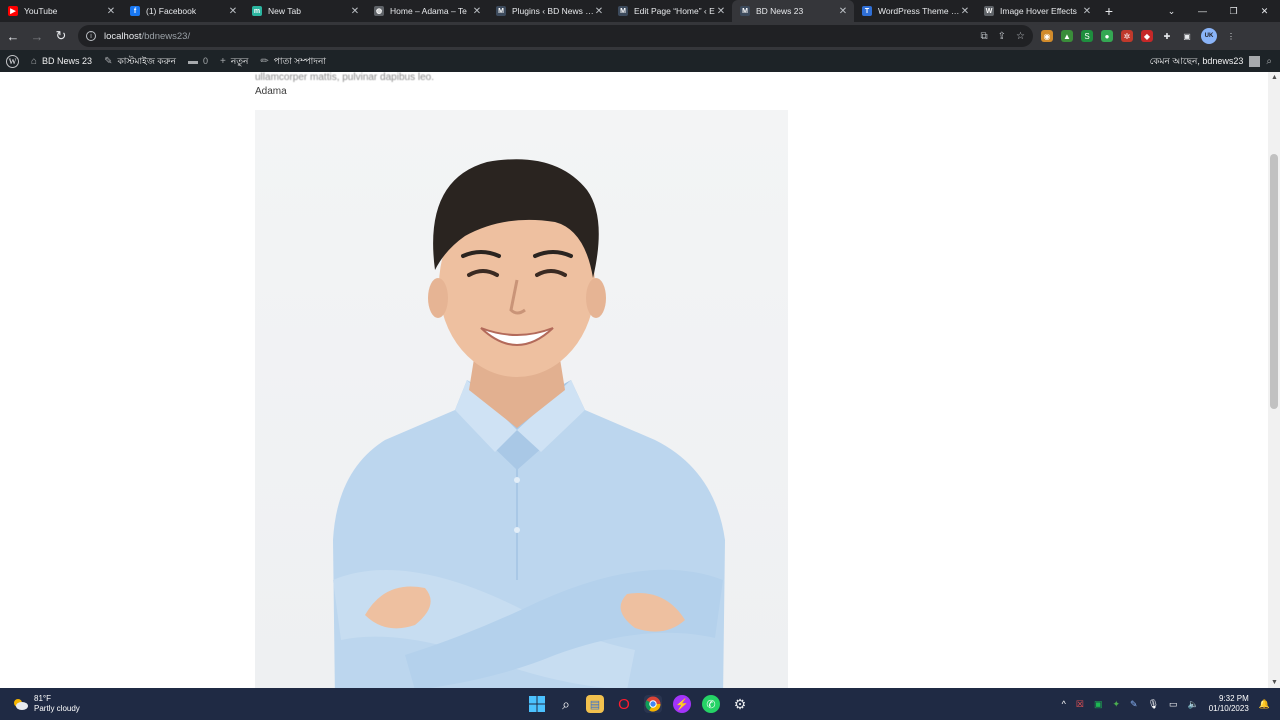 The height and width of the screenshot is (720, 1280). Describe the element at coordinates (682, 704) in the screenshot. I see `messenger-icon: ⚡` at that location.